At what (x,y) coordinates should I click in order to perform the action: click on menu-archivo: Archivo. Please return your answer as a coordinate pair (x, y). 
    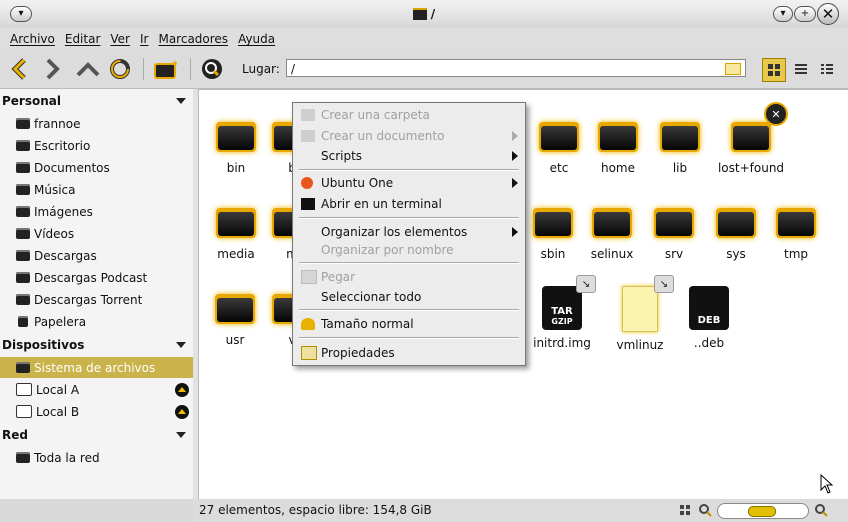
    Looking at the image, I should click on (32, 39).